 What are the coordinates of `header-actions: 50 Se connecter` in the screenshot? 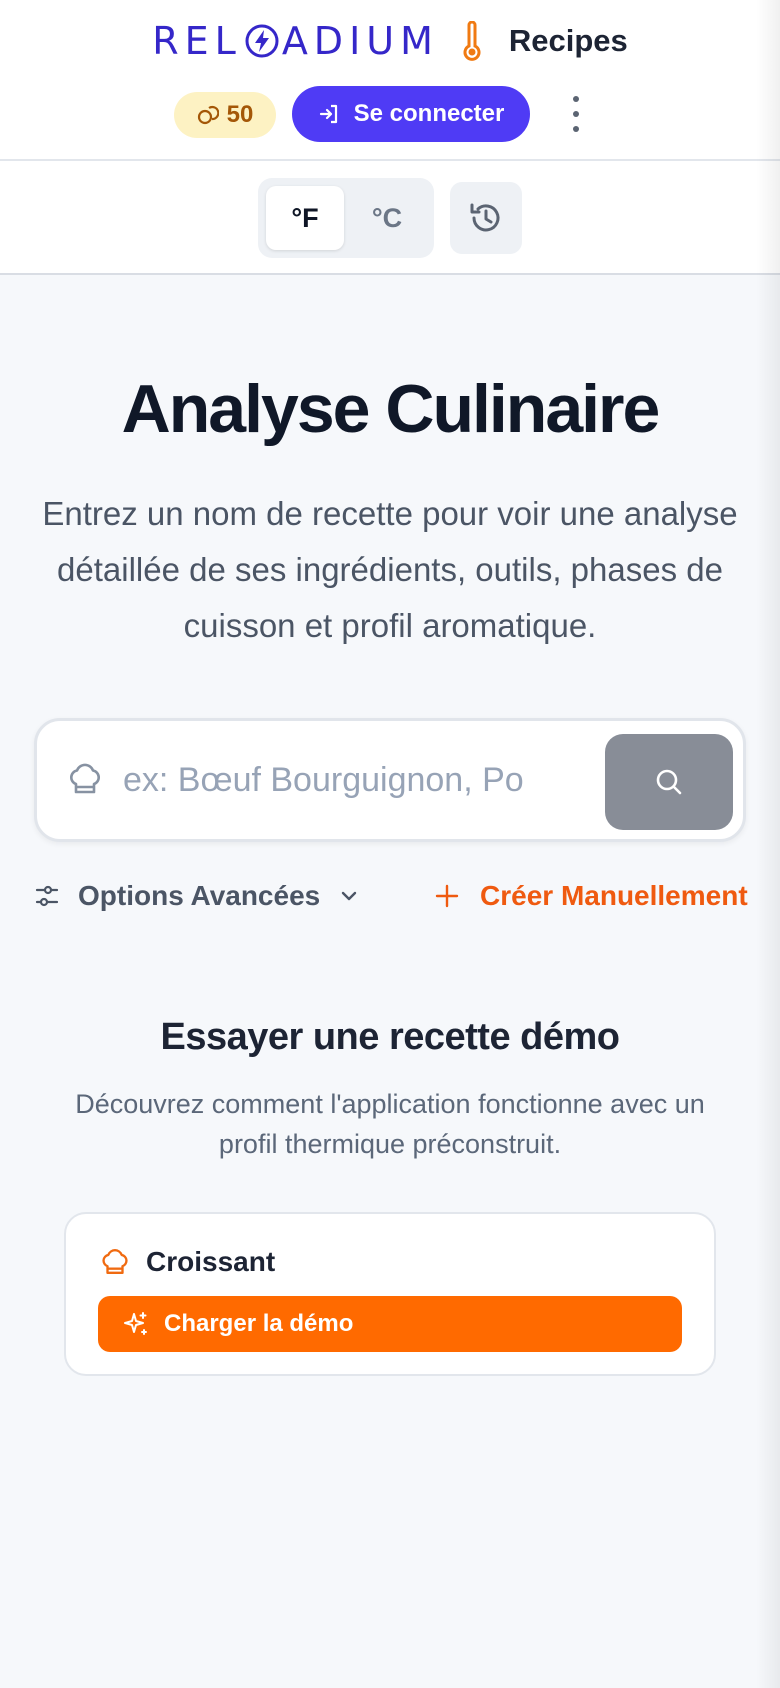 It's located at (390, 114).